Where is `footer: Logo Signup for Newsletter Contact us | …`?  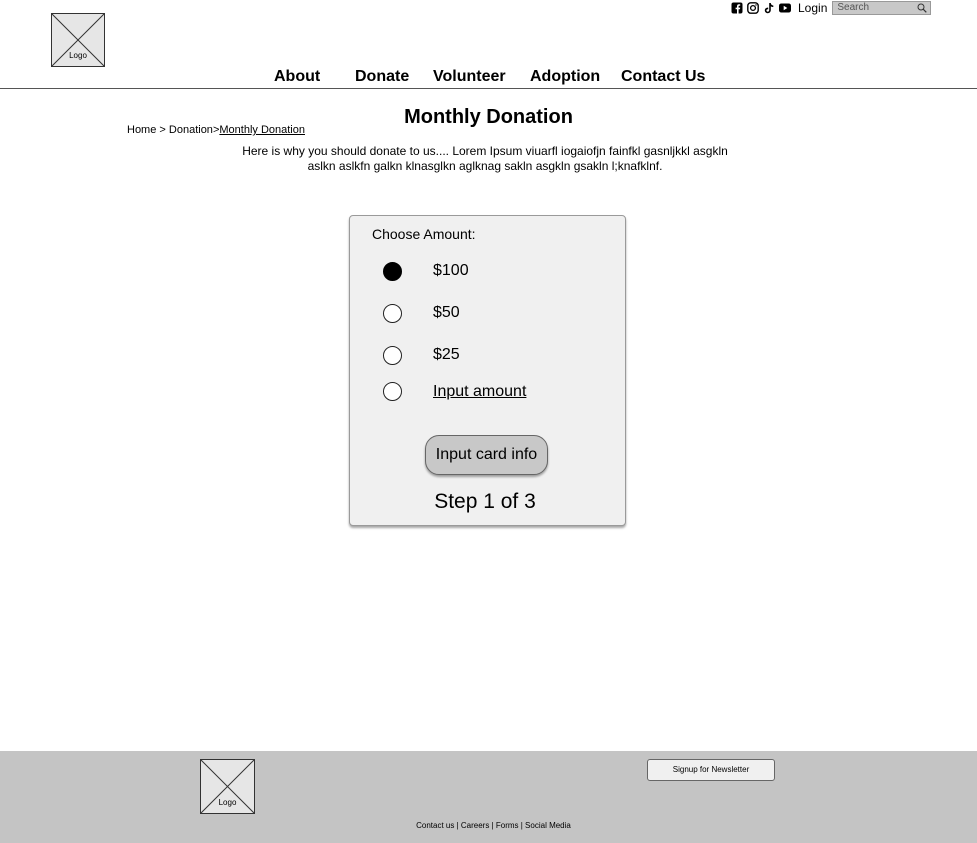 footer: Logo Signup for Newsletter Contact us | … is located at coordinates (488, 797).